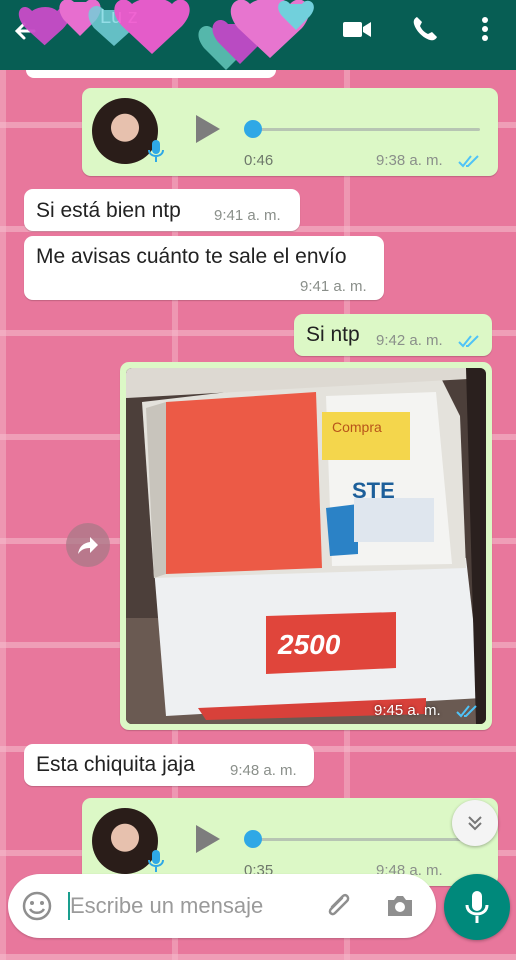 This screenshot has width=516, height=960. What do you see at coordinates (409, 340) in the screenshot?
I see `message-time: 9:42 a. m.` at bounding box center [409, 340].